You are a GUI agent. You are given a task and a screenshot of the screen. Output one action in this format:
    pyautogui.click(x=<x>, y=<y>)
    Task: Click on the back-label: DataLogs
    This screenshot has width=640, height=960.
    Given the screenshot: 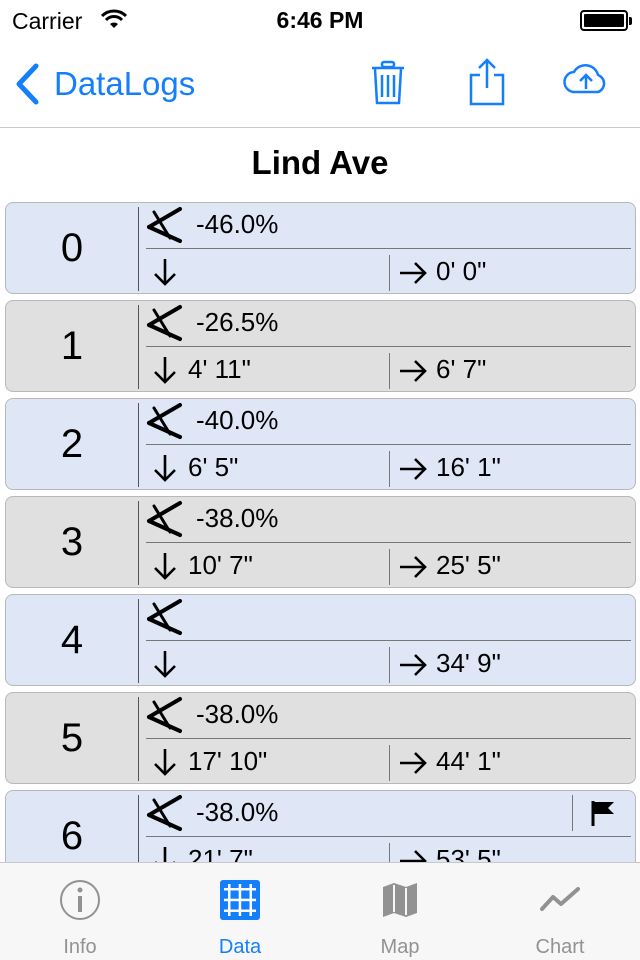 What is the action you would take?
    pyautogui.click(x=125, y=83)
    